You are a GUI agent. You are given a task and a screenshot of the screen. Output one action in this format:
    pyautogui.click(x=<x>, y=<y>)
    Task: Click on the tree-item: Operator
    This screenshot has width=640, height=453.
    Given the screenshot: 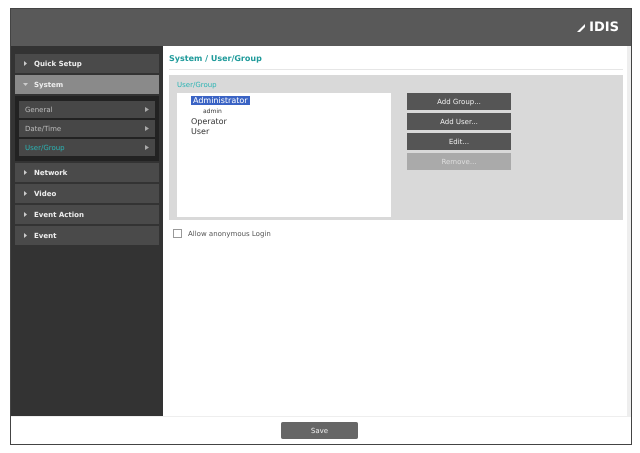 What is the action you would take?
    pyautogui.click(x=209, y=121)
    